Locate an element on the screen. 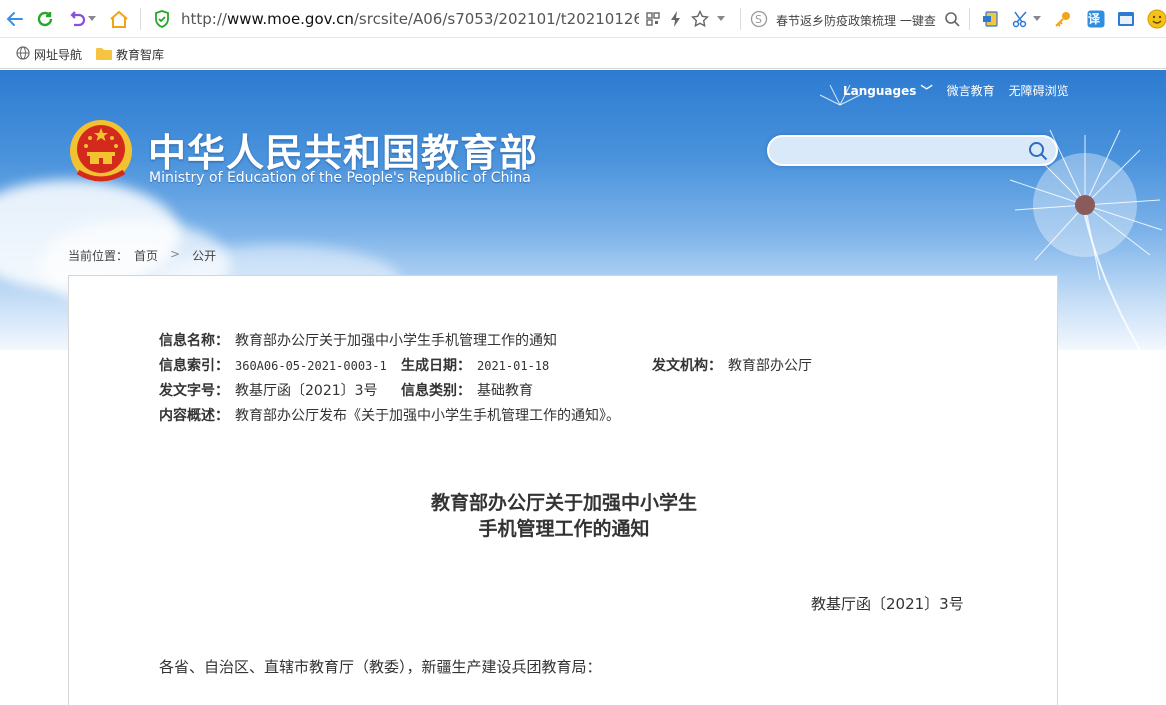  scissors-icon is located at coordinates (1021, 19).